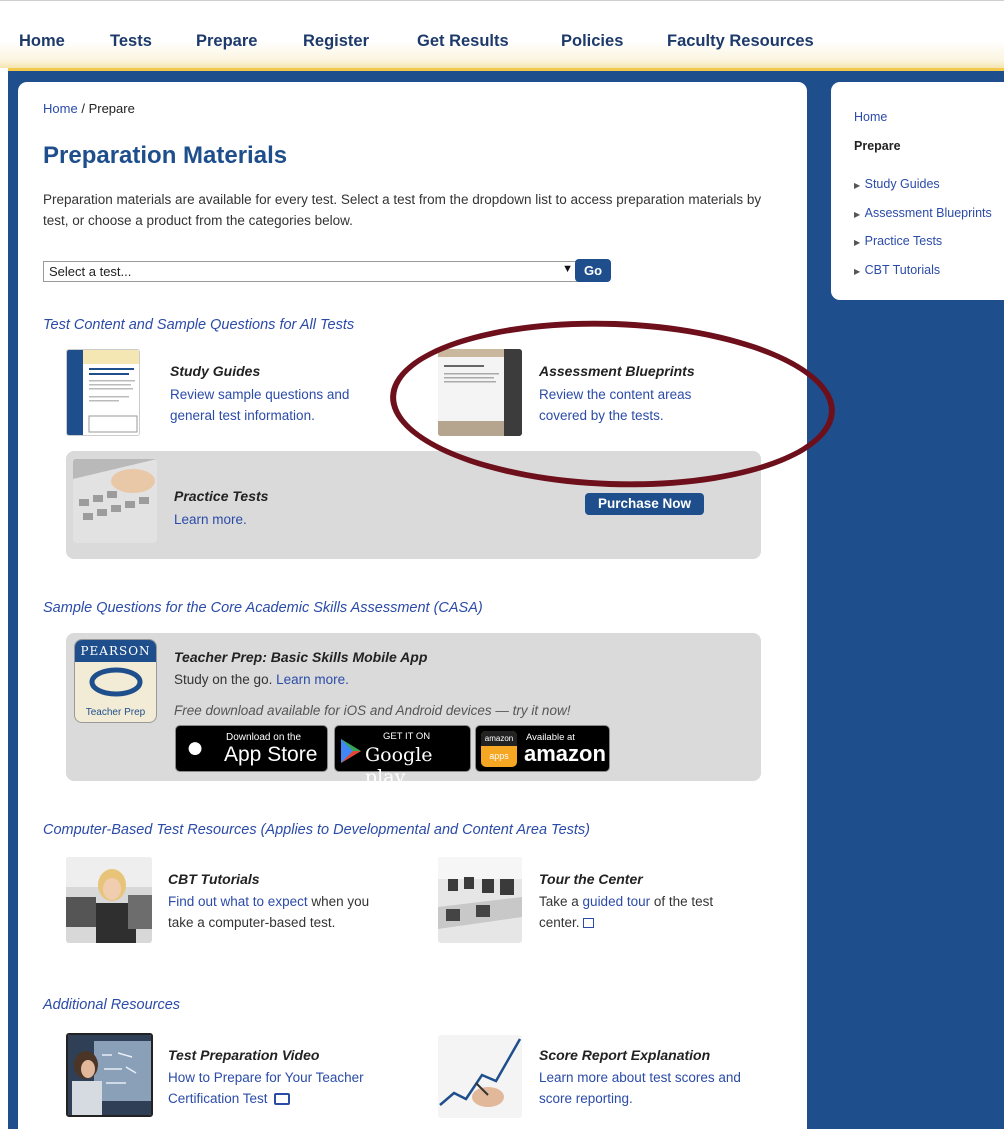 The image size is (1004, 1129). Describe the element at coordinates (223, 679) in the screenshot. I see `app-subtitle-text: Study on the go.` at that location.